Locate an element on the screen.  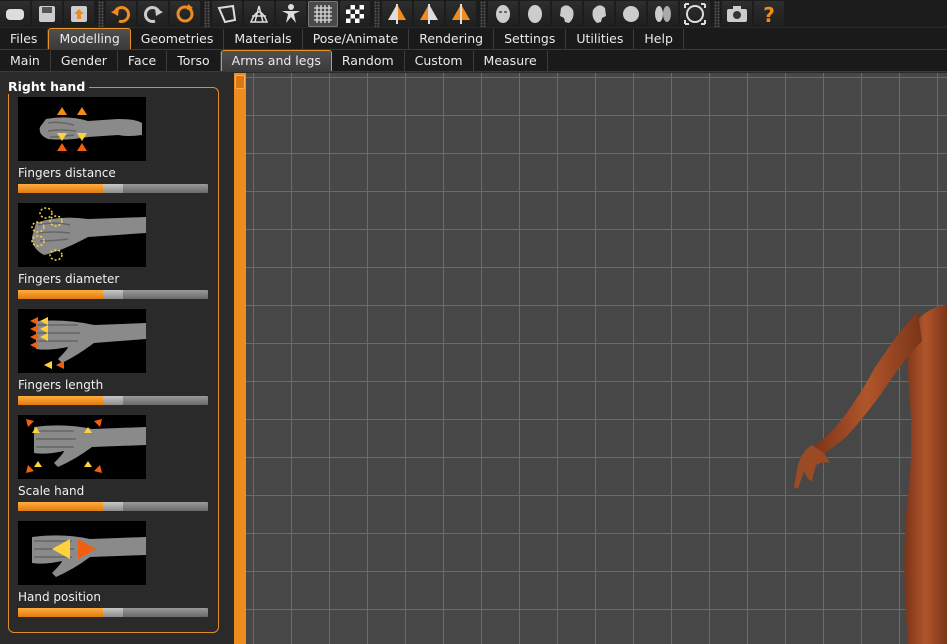
fingers-diameter-thumbnail is located at coordinates (82, 235).